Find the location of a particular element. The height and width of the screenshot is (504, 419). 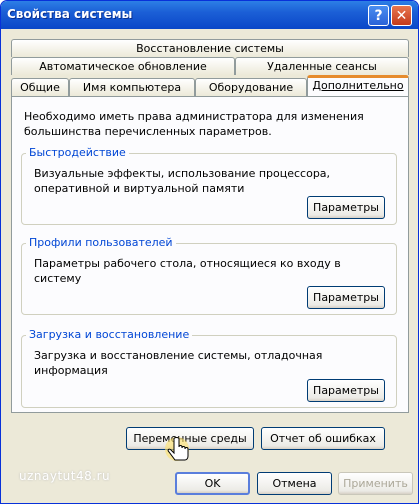

tab-general: Общие is located at coordinates (40, 87).